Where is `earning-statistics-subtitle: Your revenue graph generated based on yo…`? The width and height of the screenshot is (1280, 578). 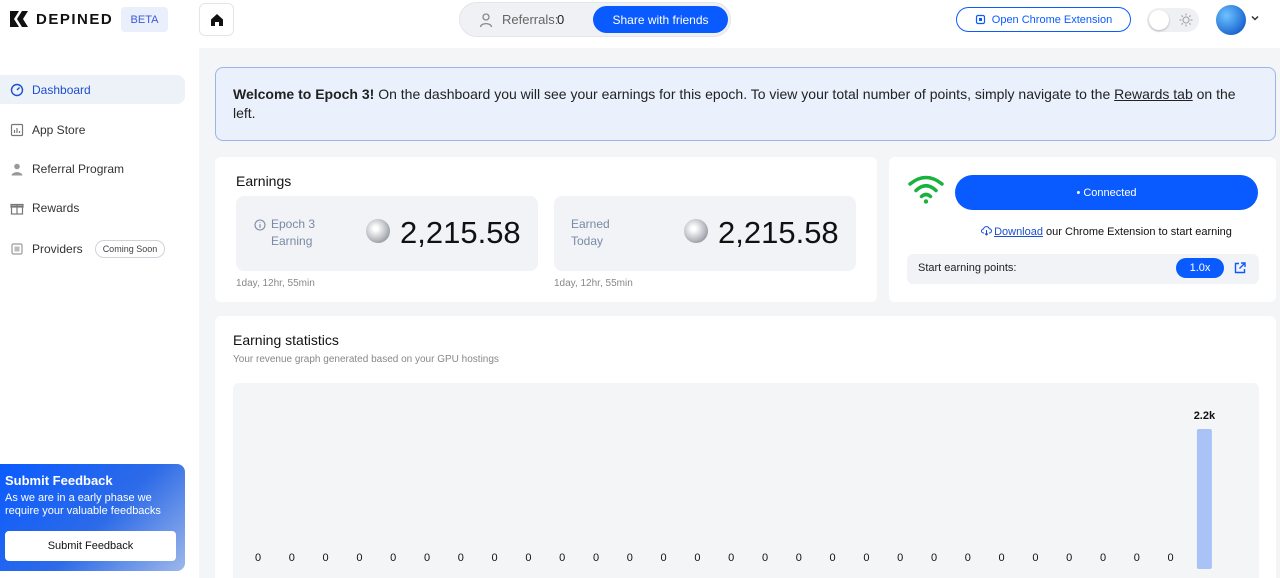
earning-statistics-subtitle: Your revenue graph generated based on yo… is located at coordinates (366, 359).